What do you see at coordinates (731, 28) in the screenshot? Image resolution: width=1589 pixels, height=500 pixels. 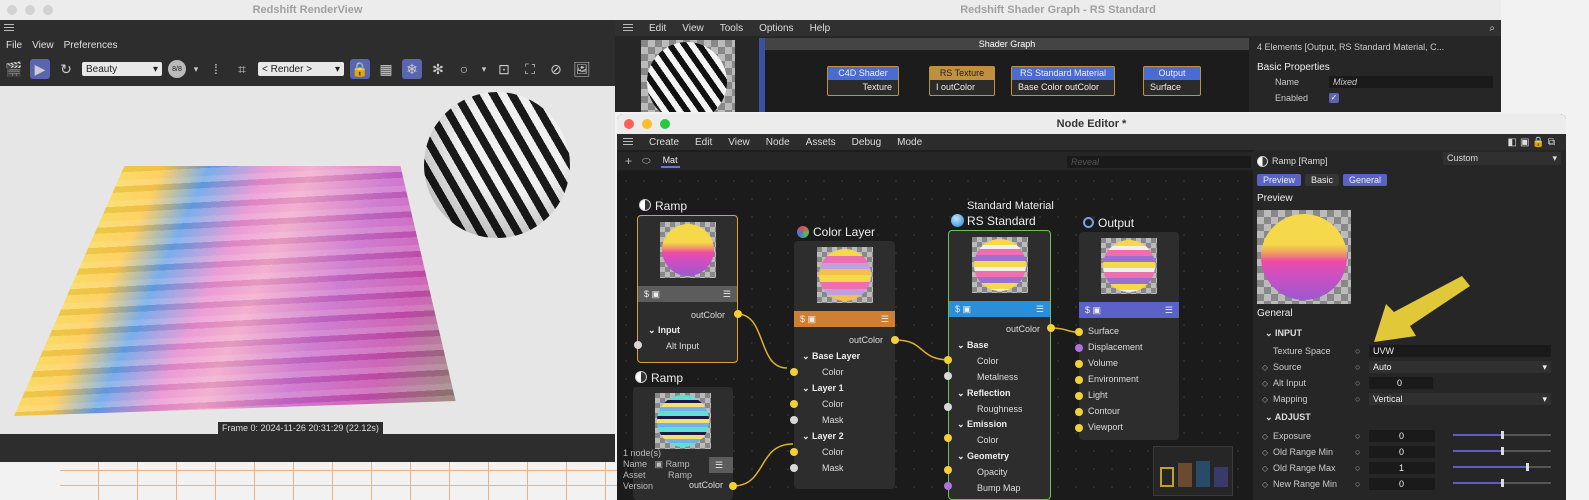 I see `menu-tools: Tools` at bounding box center [731, 28].